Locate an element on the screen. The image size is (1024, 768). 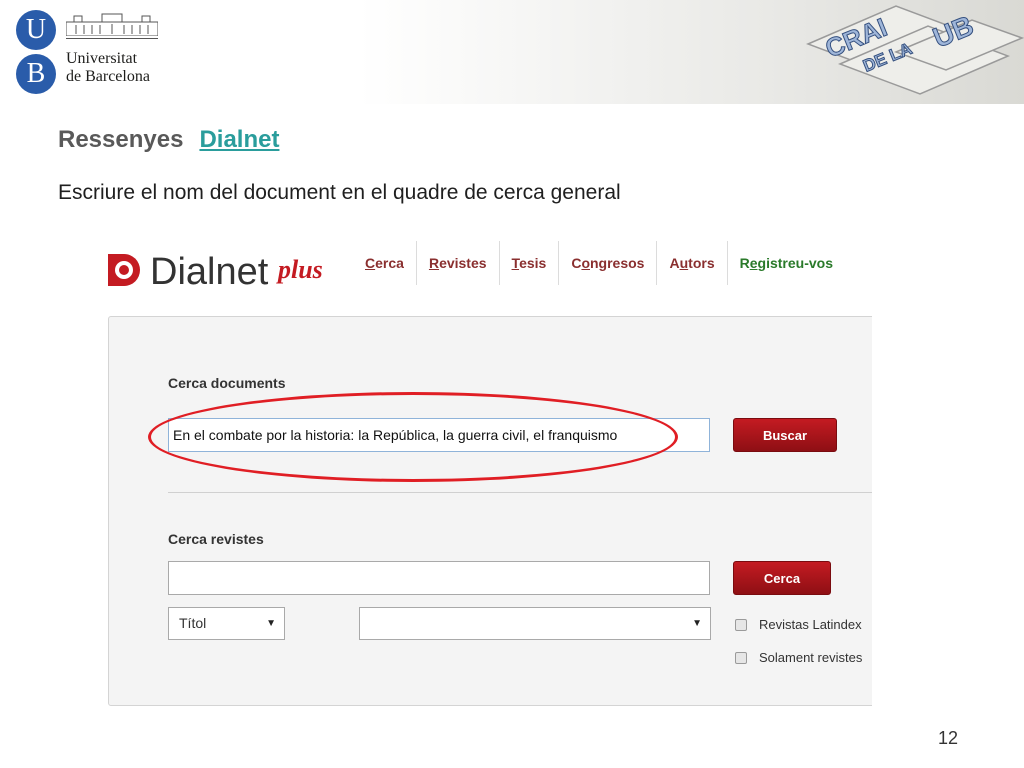
nav-tesis: Tesis is located at coordinates (530, 263).